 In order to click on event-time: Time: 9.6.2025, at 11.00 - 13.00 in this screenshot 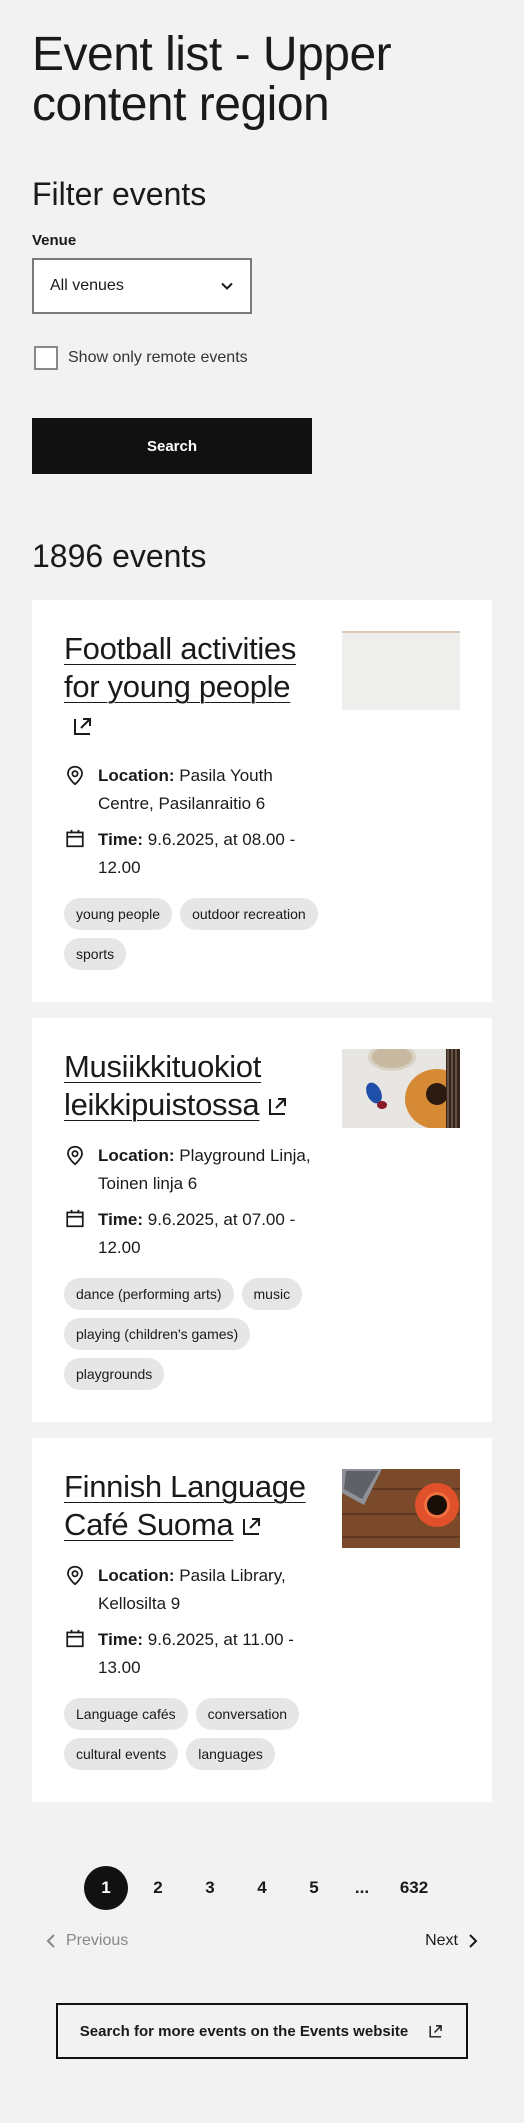, I will do `click(194, 1654)`.